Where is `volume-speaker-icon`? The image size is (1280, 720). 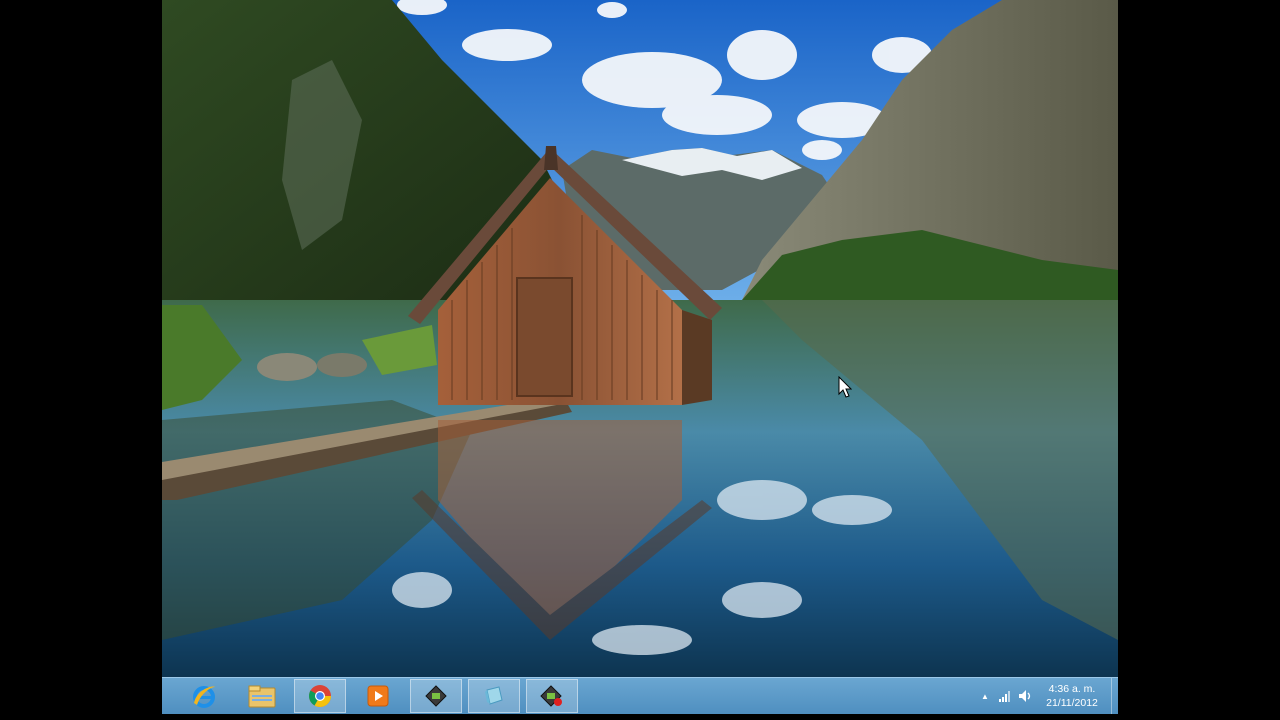 volume-speaker-icon is located at coordinates (1025, 696).